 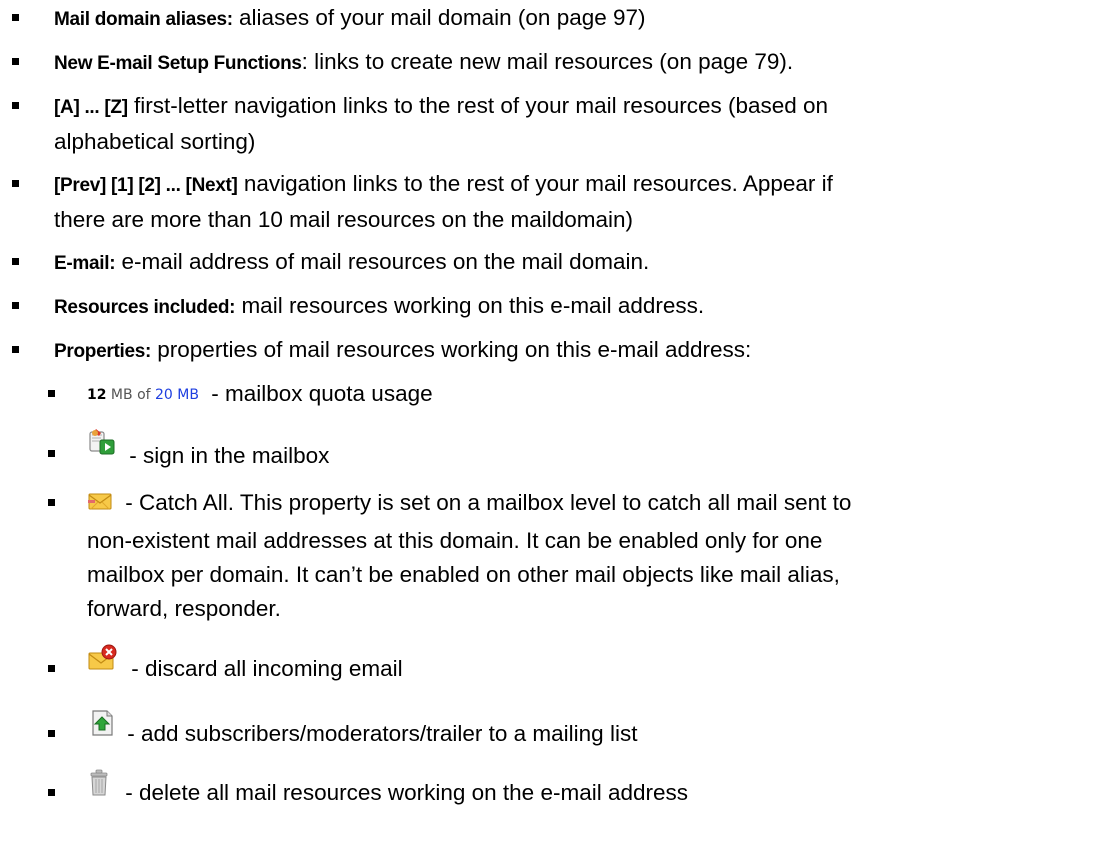 I want to click on term-label: [Prev] [1] [2] ... [Next], so click(x=146, y=185).